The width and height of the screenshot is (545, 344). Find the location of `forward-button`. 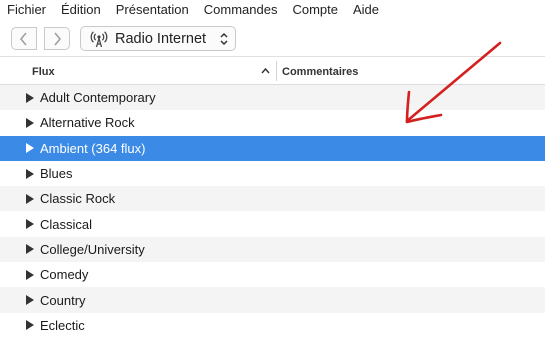

forward-button is located at coordinates (57, 38).